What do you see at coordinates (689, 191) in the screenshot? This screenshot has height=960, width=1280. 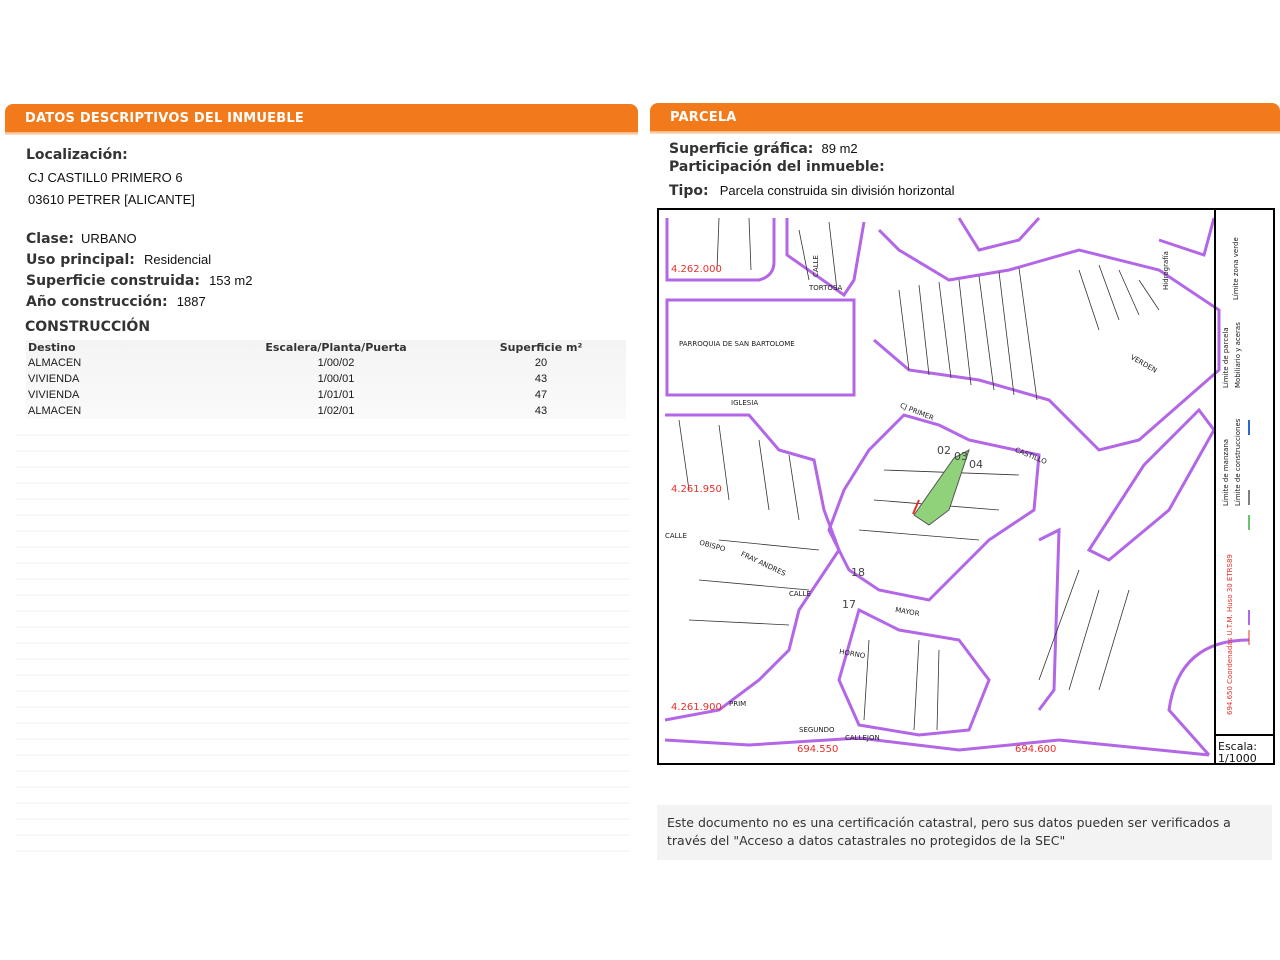 I see `tipo-label: Tipo:` at bounding box center [689, 191].